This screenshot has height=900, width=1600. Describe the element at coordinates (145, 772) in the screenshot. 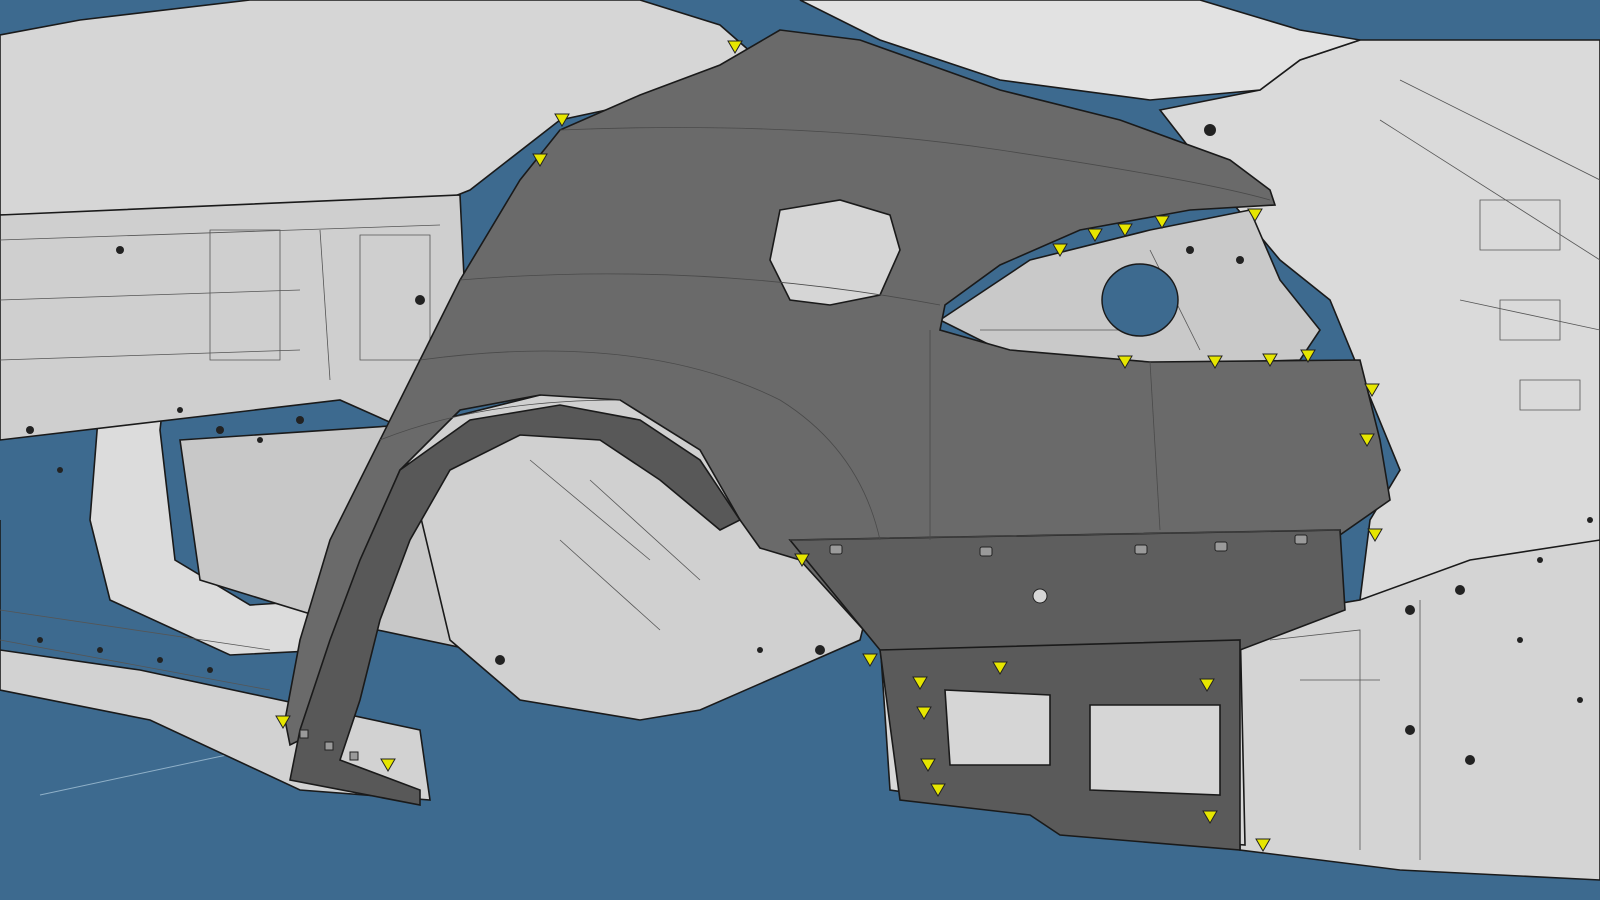

I see `ground-reference-line` at that location.